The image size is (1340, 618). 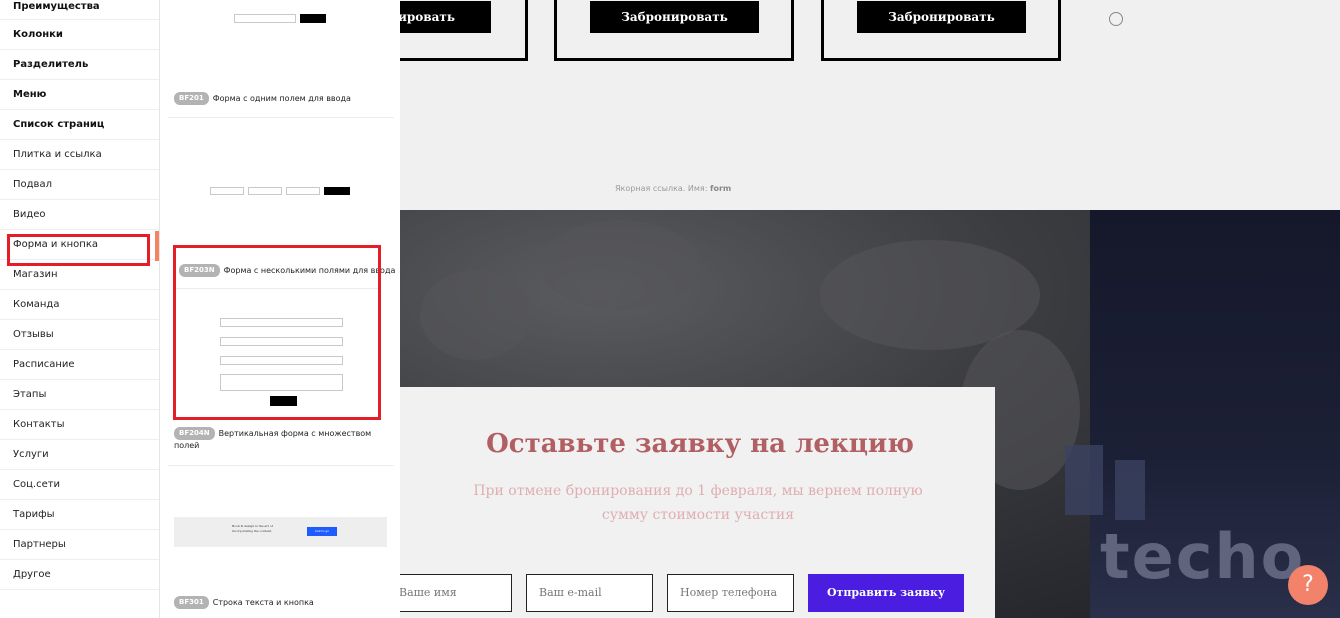 I want to click on block-title: Строка текста и кнопка, so click(x=263, y=602).